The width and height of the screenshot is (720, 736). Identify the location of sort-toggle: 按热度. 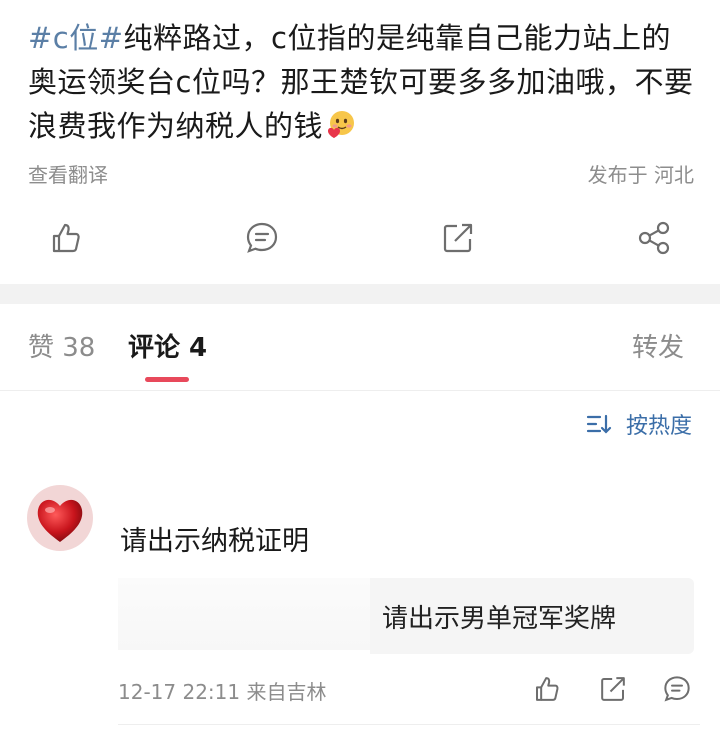
(639, 424).